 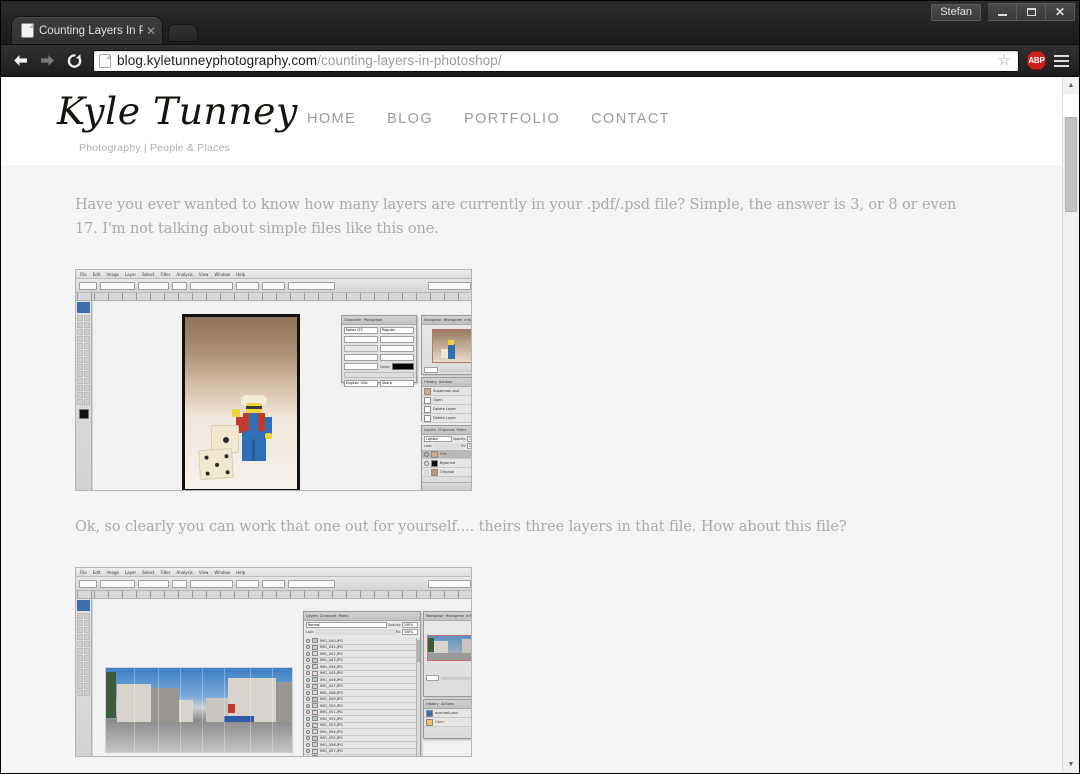 What do you see at coordinates (447, 713) in the screenshot?
I see `ps-history-item: oconnell.psd` at bounding box center [447, 713].